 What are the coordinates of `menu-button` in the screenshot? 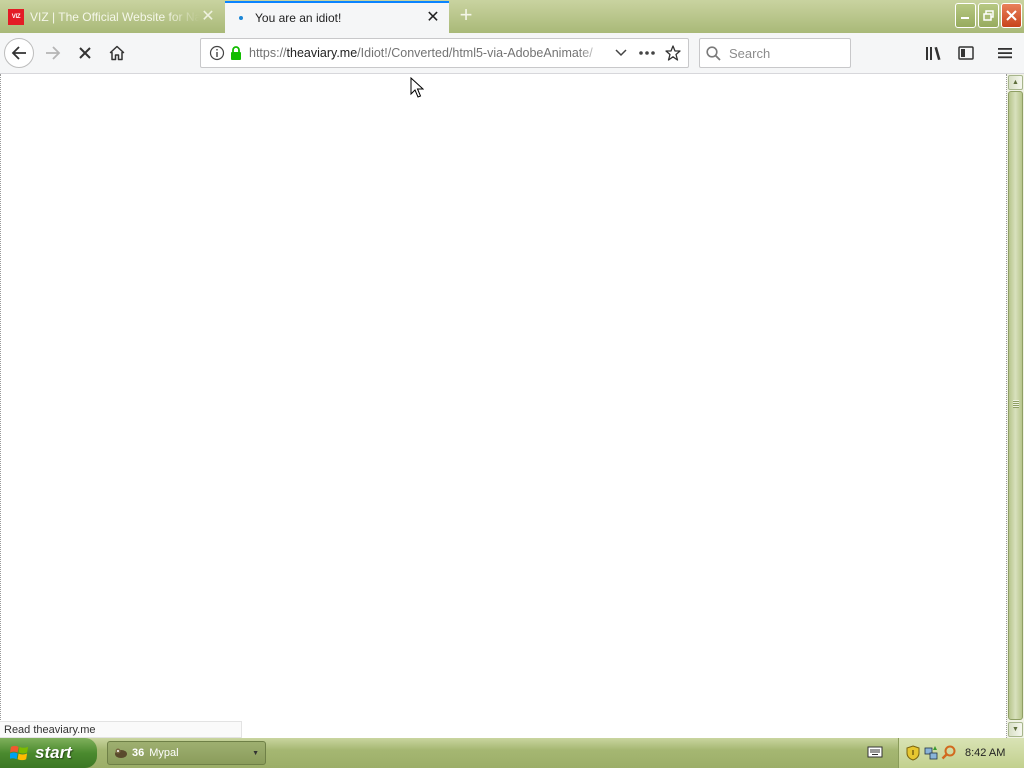 It's located at (1005, 53).